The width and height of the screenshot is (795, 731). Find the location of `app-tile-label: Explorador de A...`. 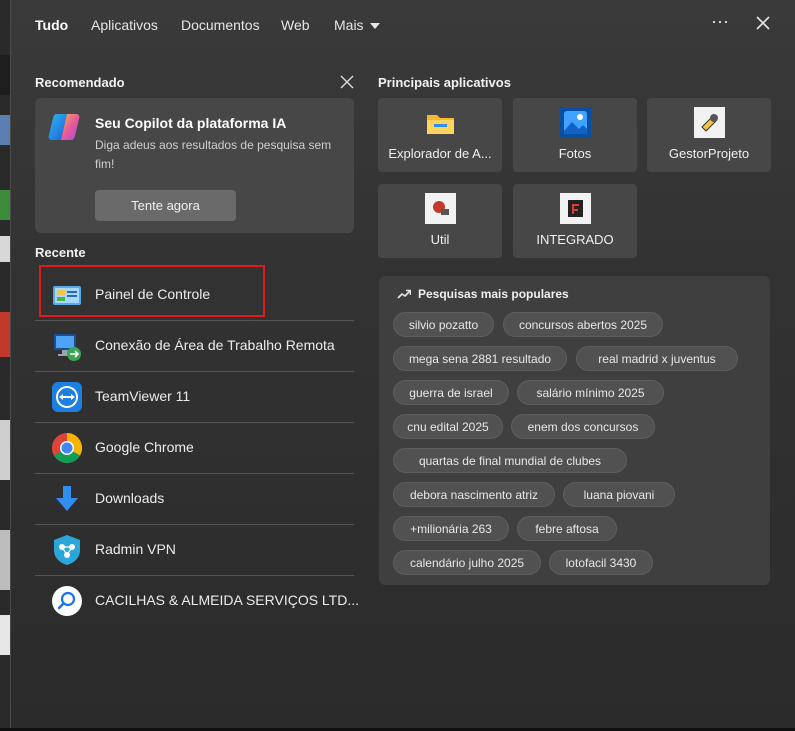

app-tile-label: Explorador de A... is located at coordinates (440, 153).